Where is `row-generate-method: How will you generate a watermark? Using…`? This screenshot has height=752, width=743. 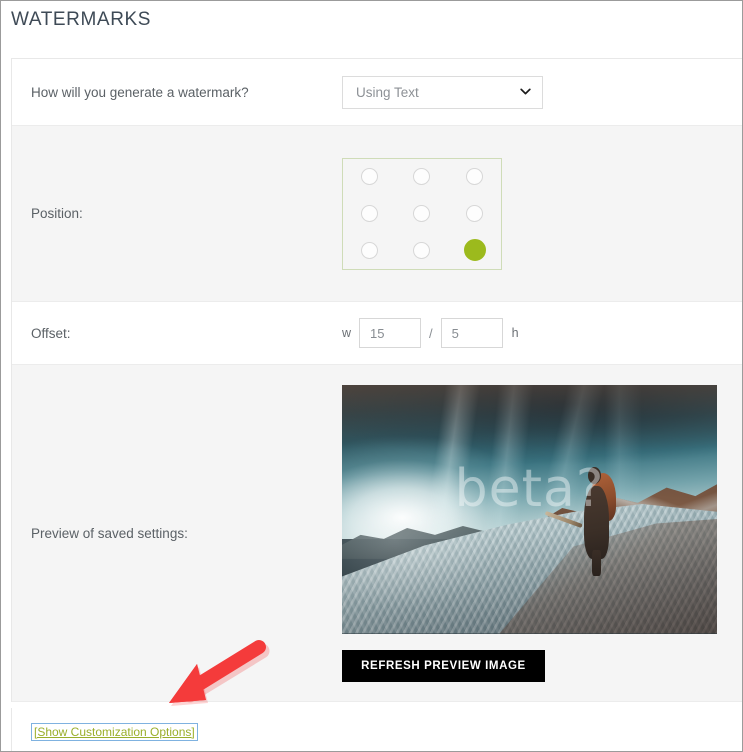 row-generate-method: How will you generate a watermark? Using… is located at coordinates (377, 92).